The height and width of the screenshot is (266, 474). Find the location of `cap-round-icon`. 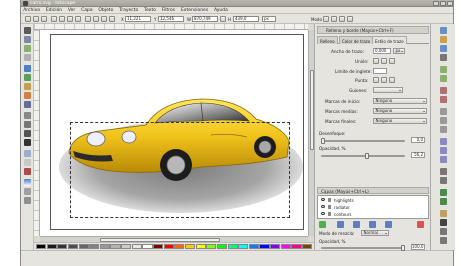

cap-round-icon is located at coordinates (384, 80).